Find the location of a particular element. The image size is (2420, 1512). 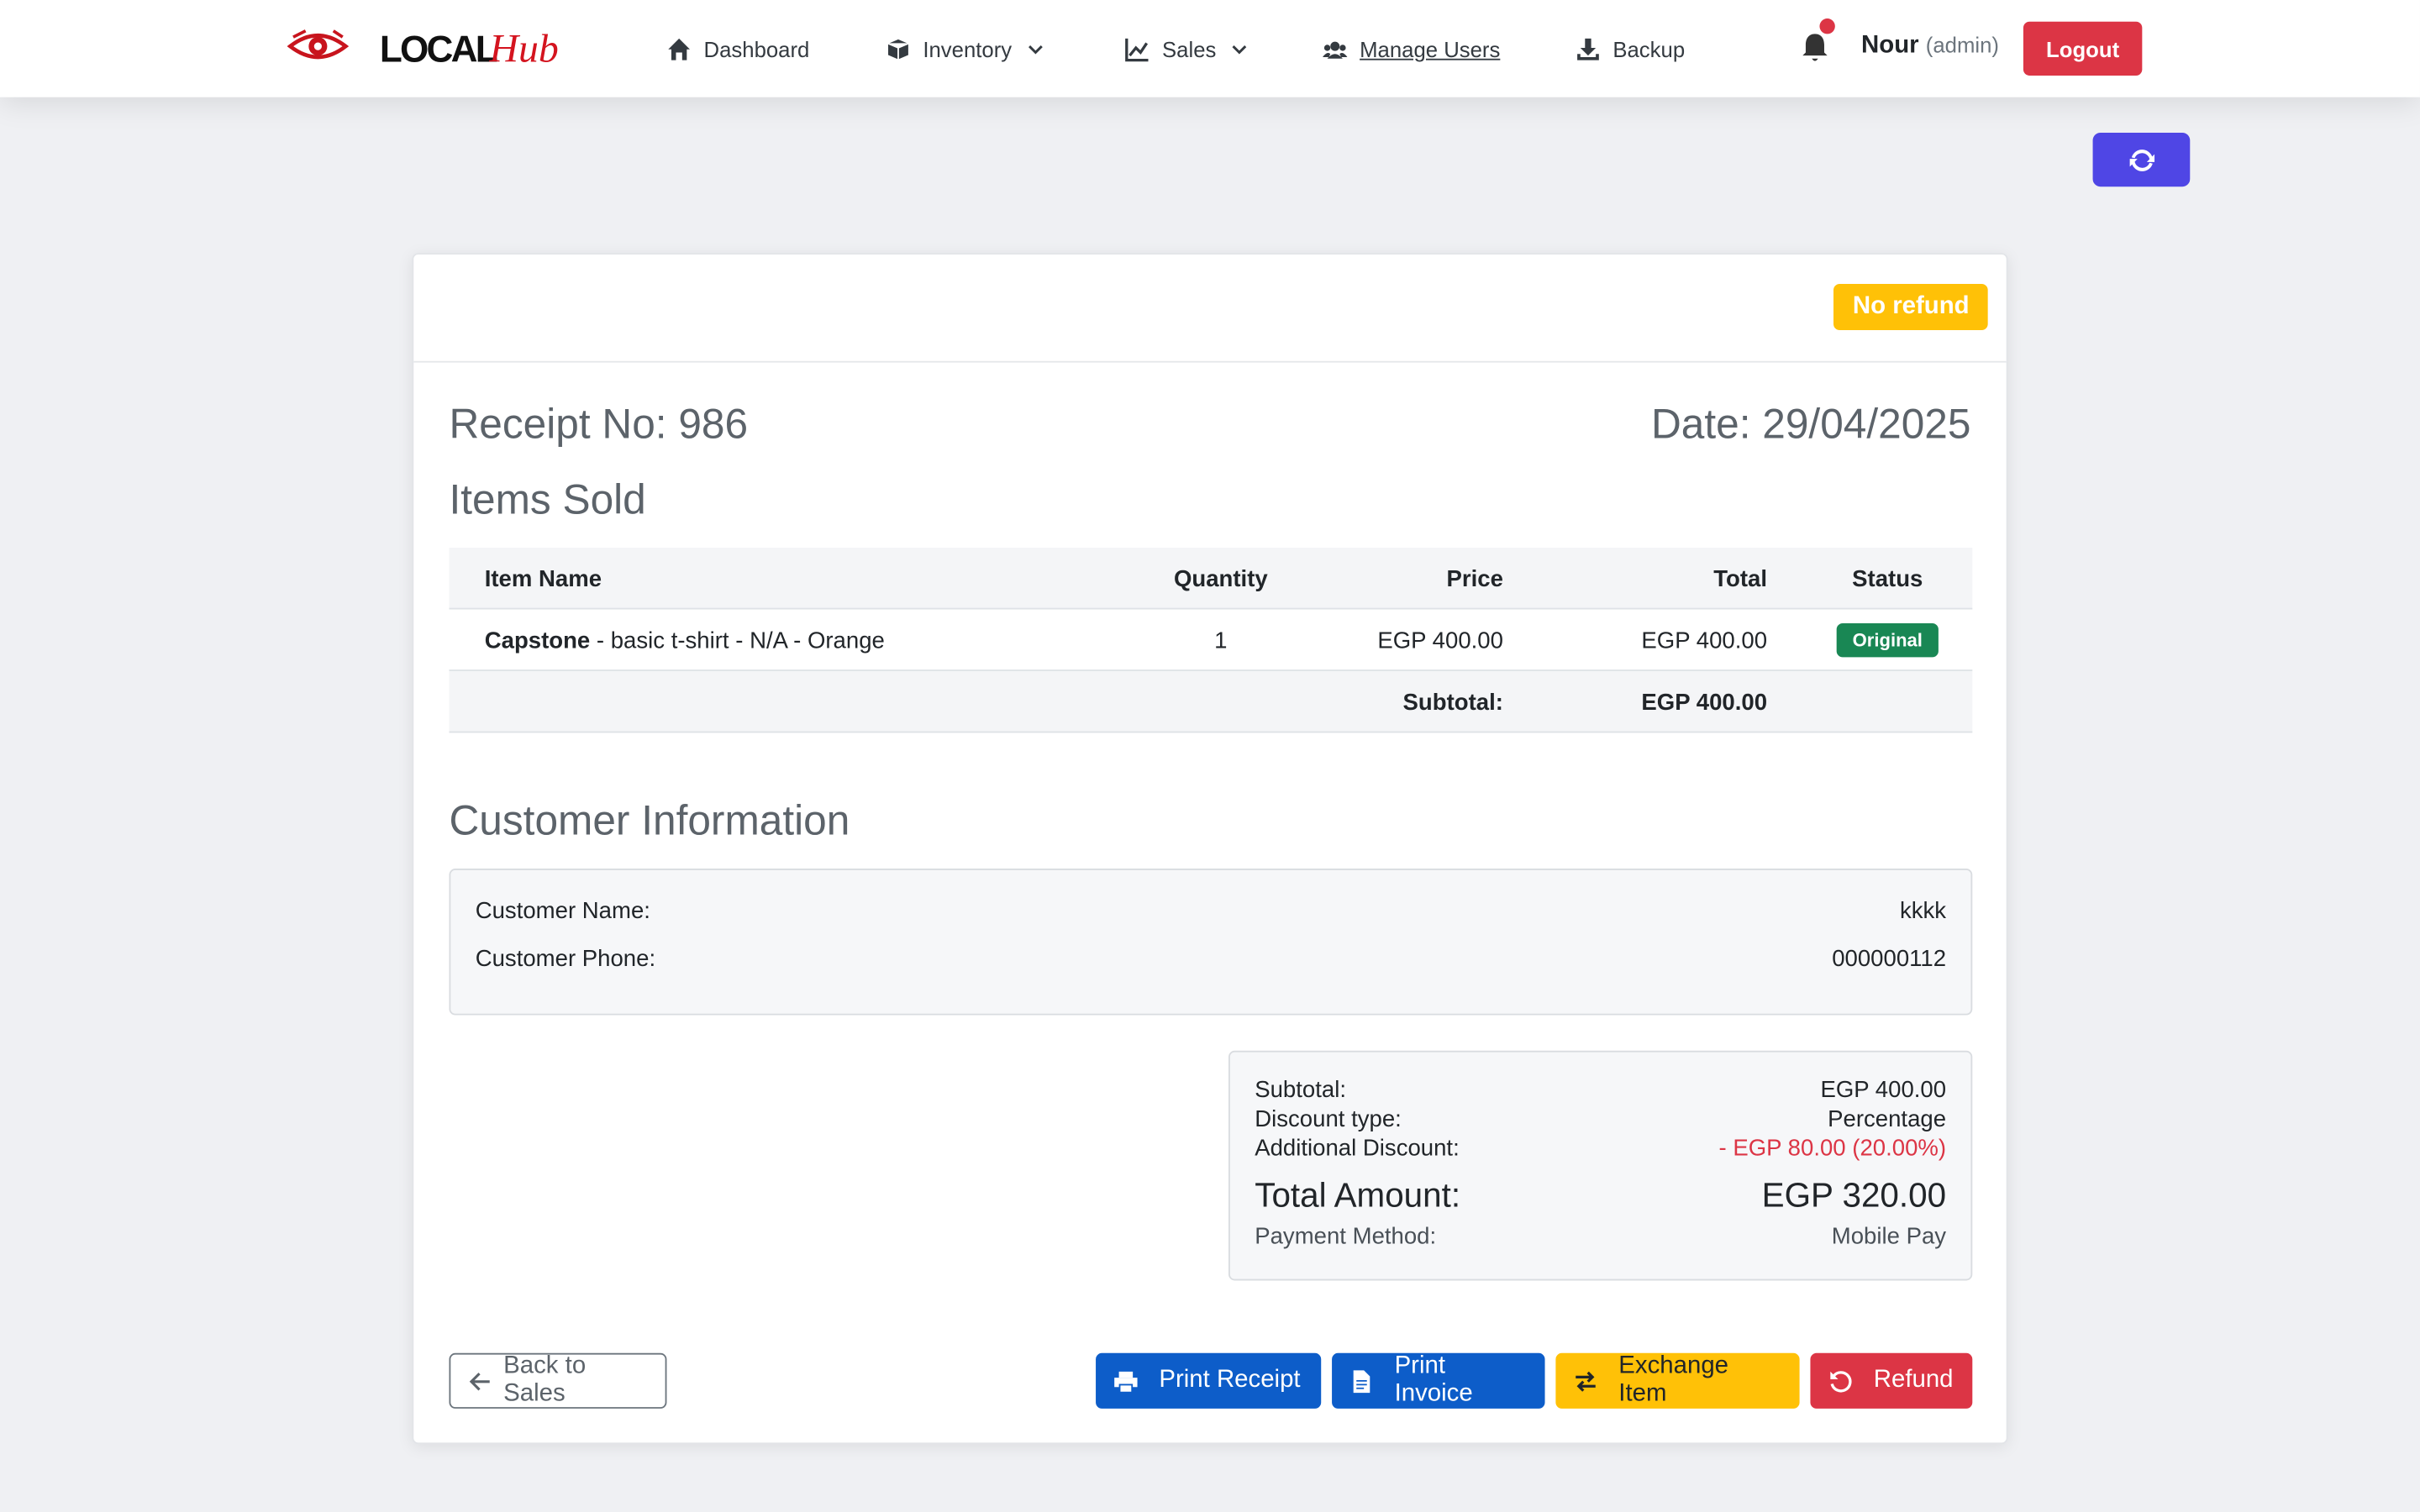

brand-logo: LOCALHub is located at coordinates (423, 49).